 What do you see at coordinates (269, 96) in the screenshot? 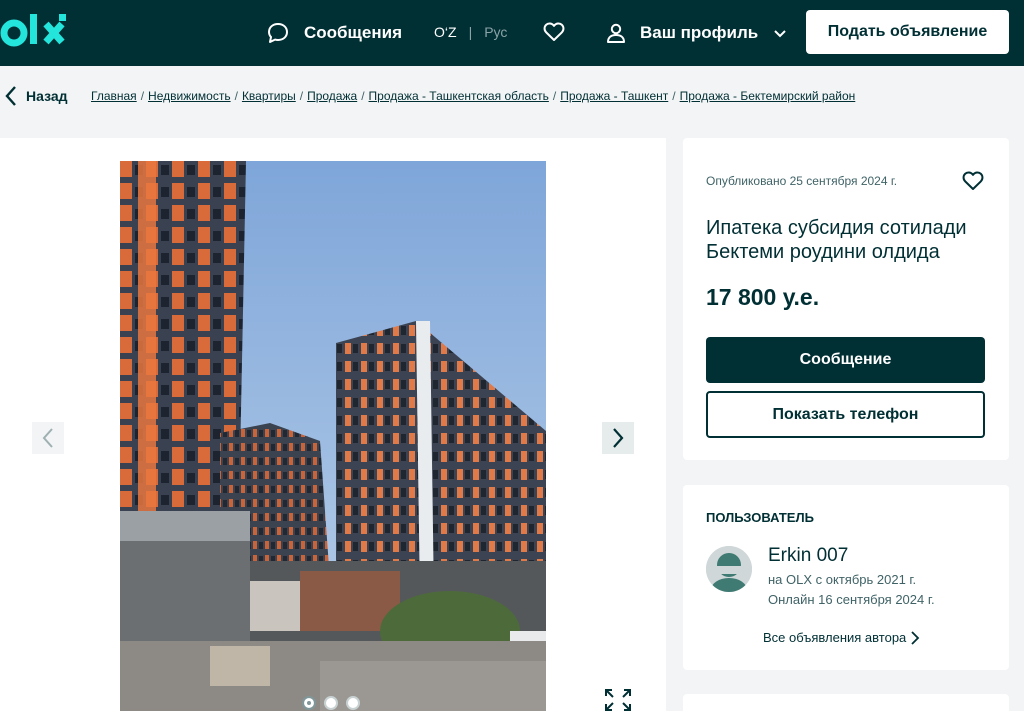
I see `breadcrumb-apartments: Квартиры` at bounding box center [269, 96].